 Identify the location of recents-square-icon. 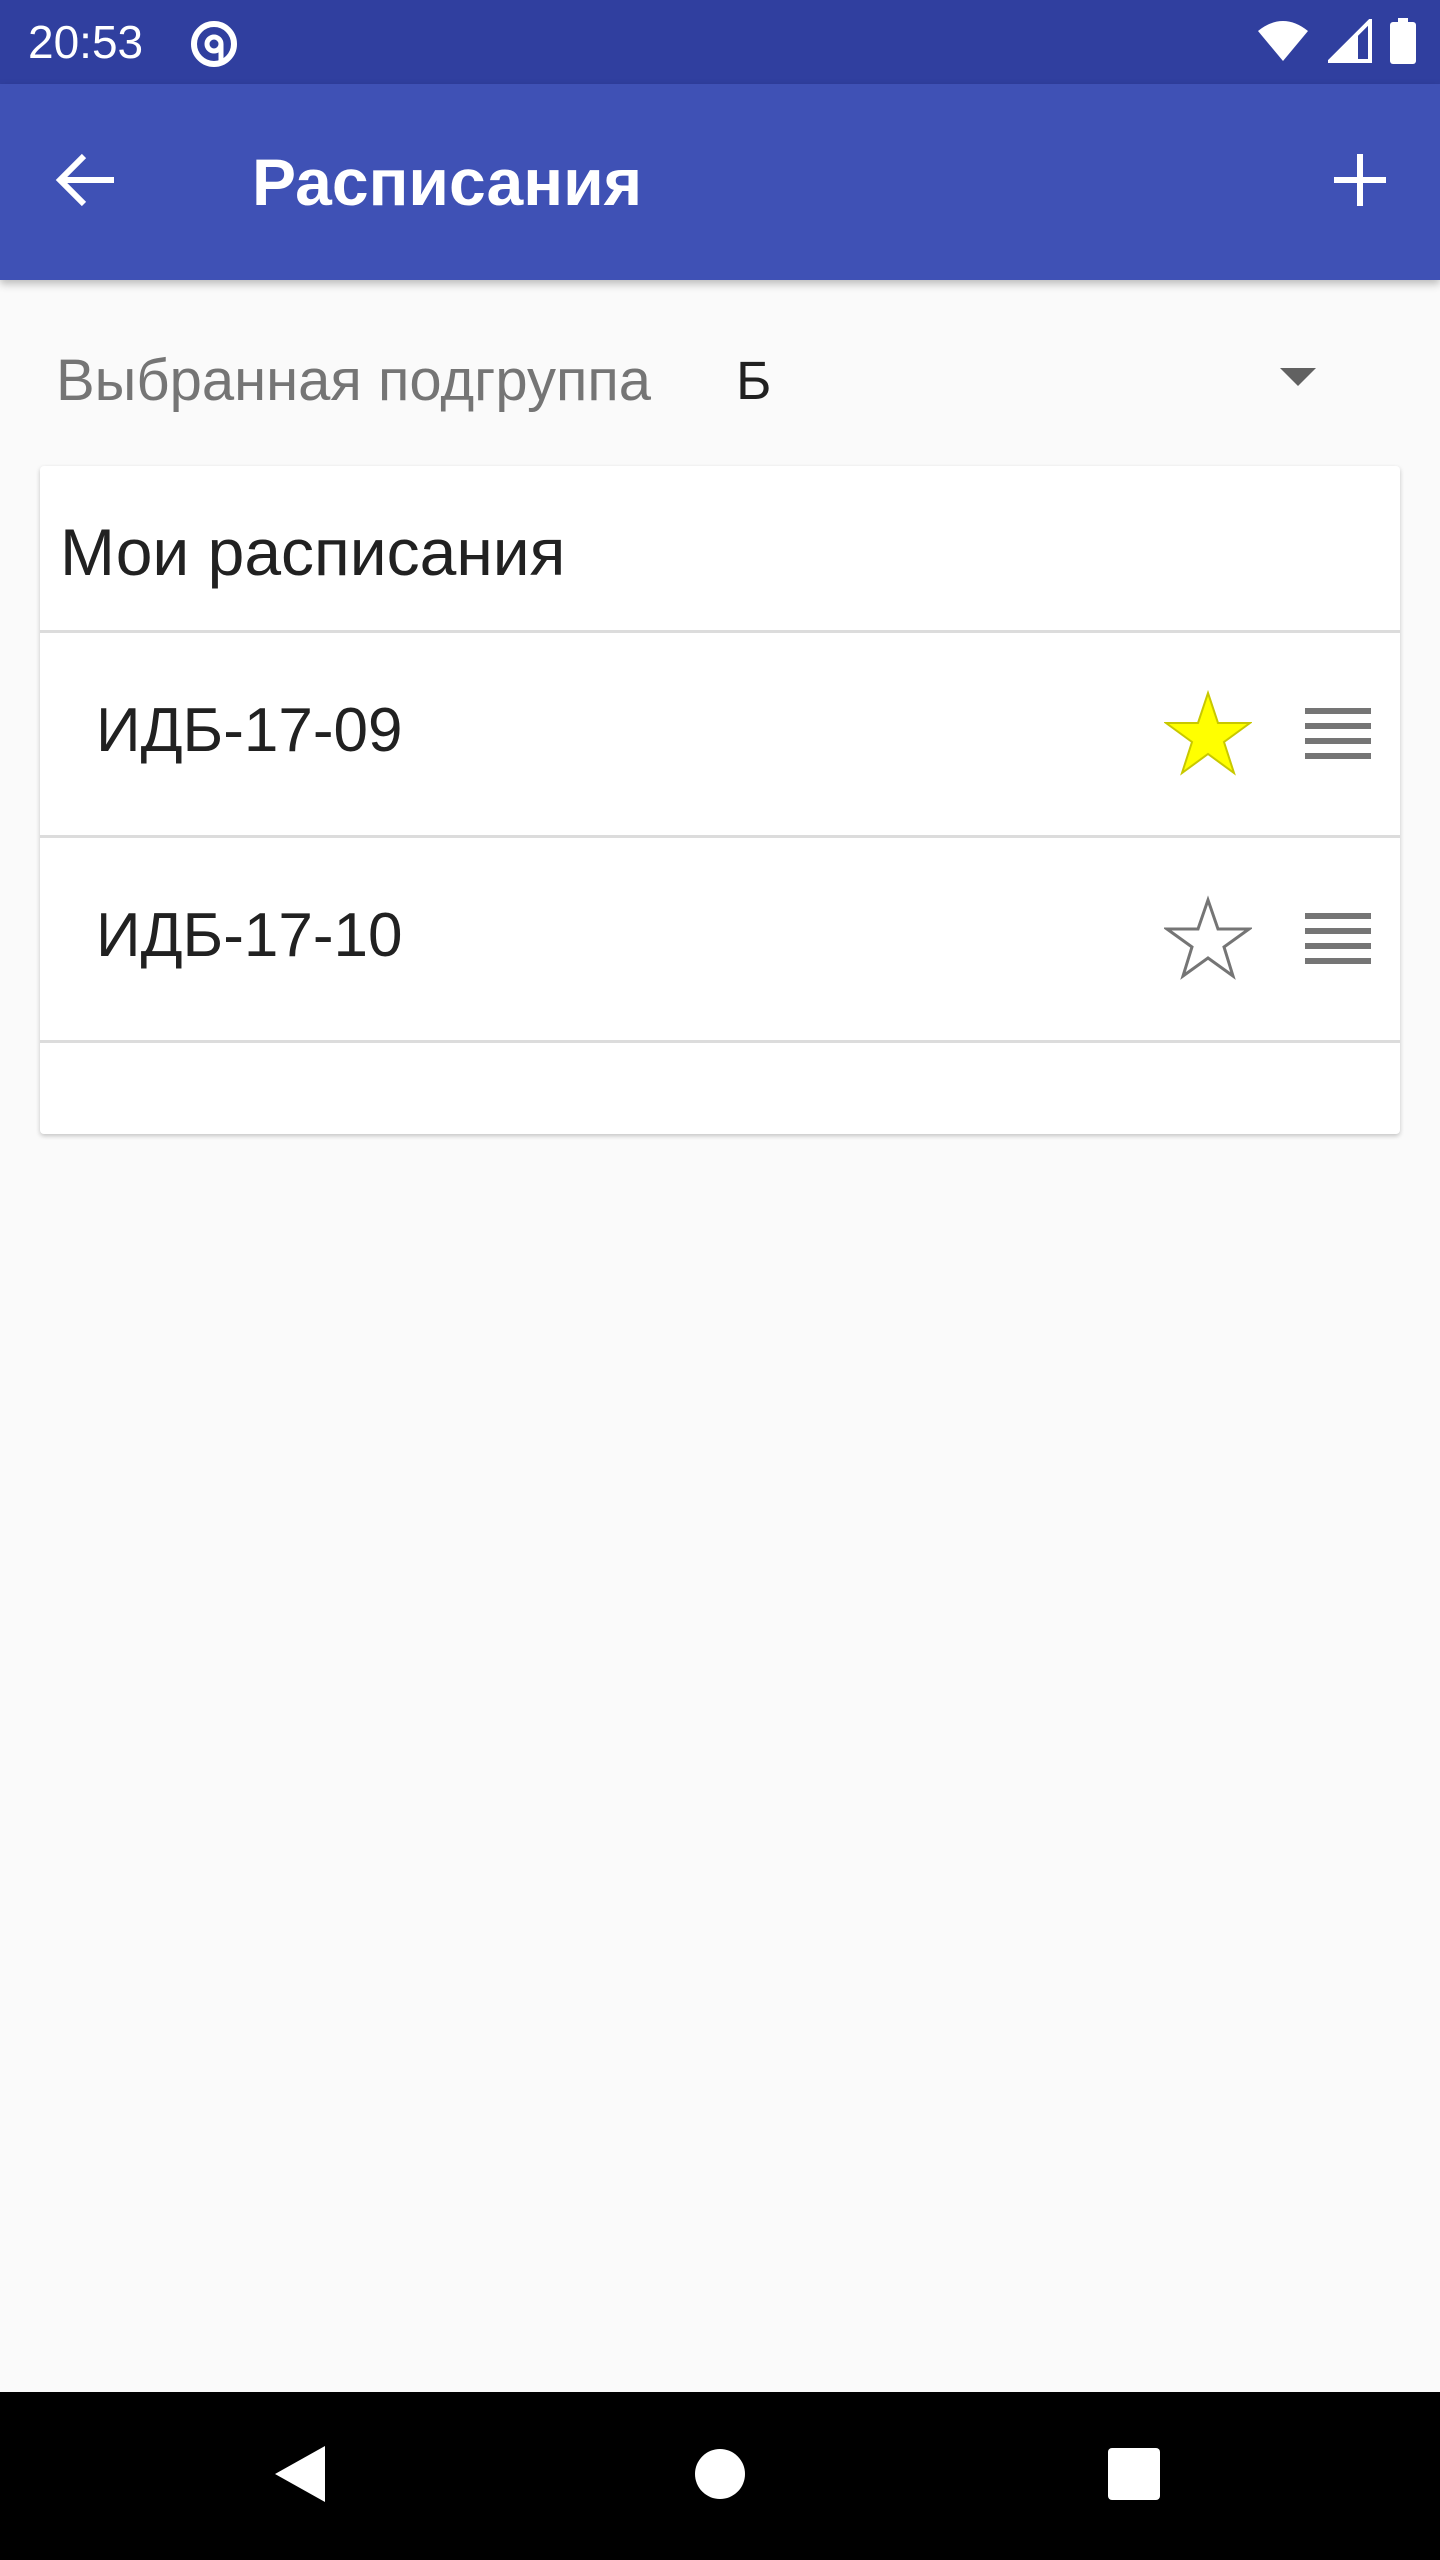
(1134, 2476).